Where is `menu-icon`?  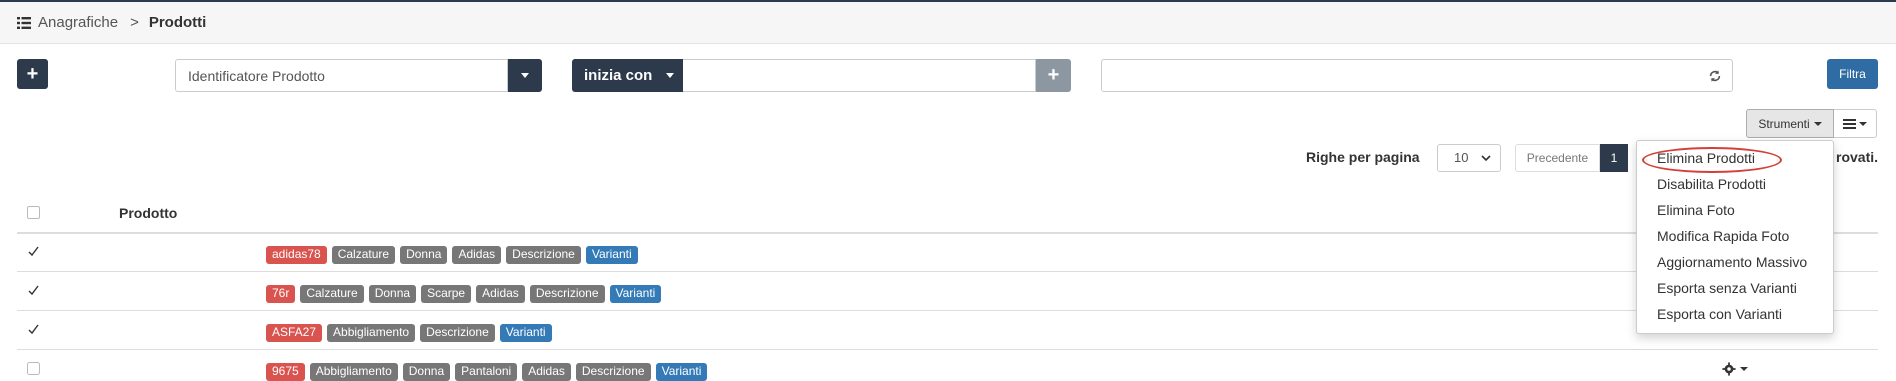 menu-icon is located at coordinates (1849, 123).